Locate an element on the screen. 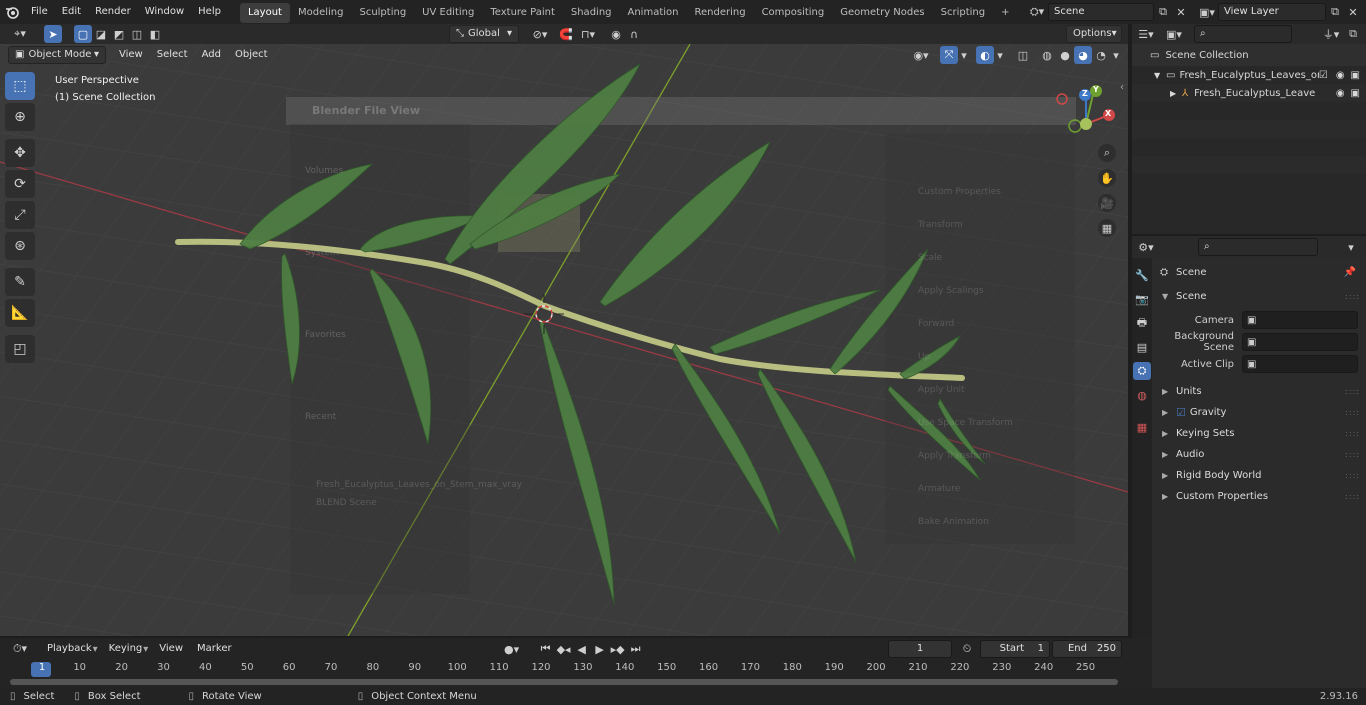 The width and height of the screenshot is (1366, 705). record-icon: ●▾ is located at coordinates (512, 649).